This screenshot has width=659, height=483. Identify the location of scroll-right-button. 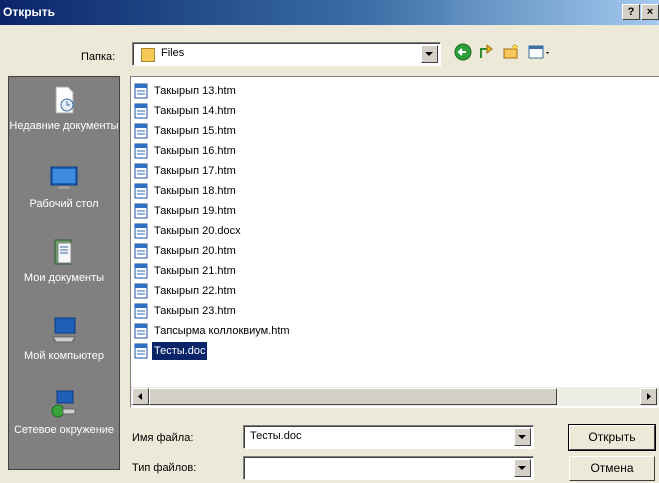
(648, 396).